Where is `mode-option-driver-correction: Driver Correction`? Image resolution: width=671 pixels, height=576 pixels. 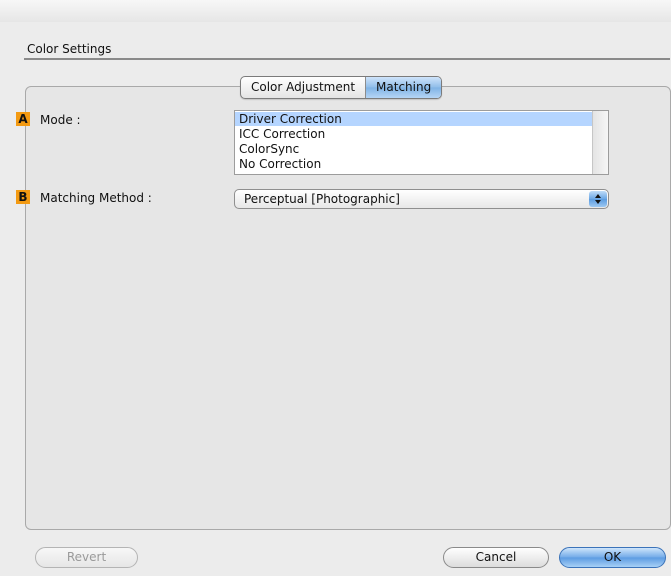
mode-option-driver-correction: Driver Correction is located at coordinates (414, 119).